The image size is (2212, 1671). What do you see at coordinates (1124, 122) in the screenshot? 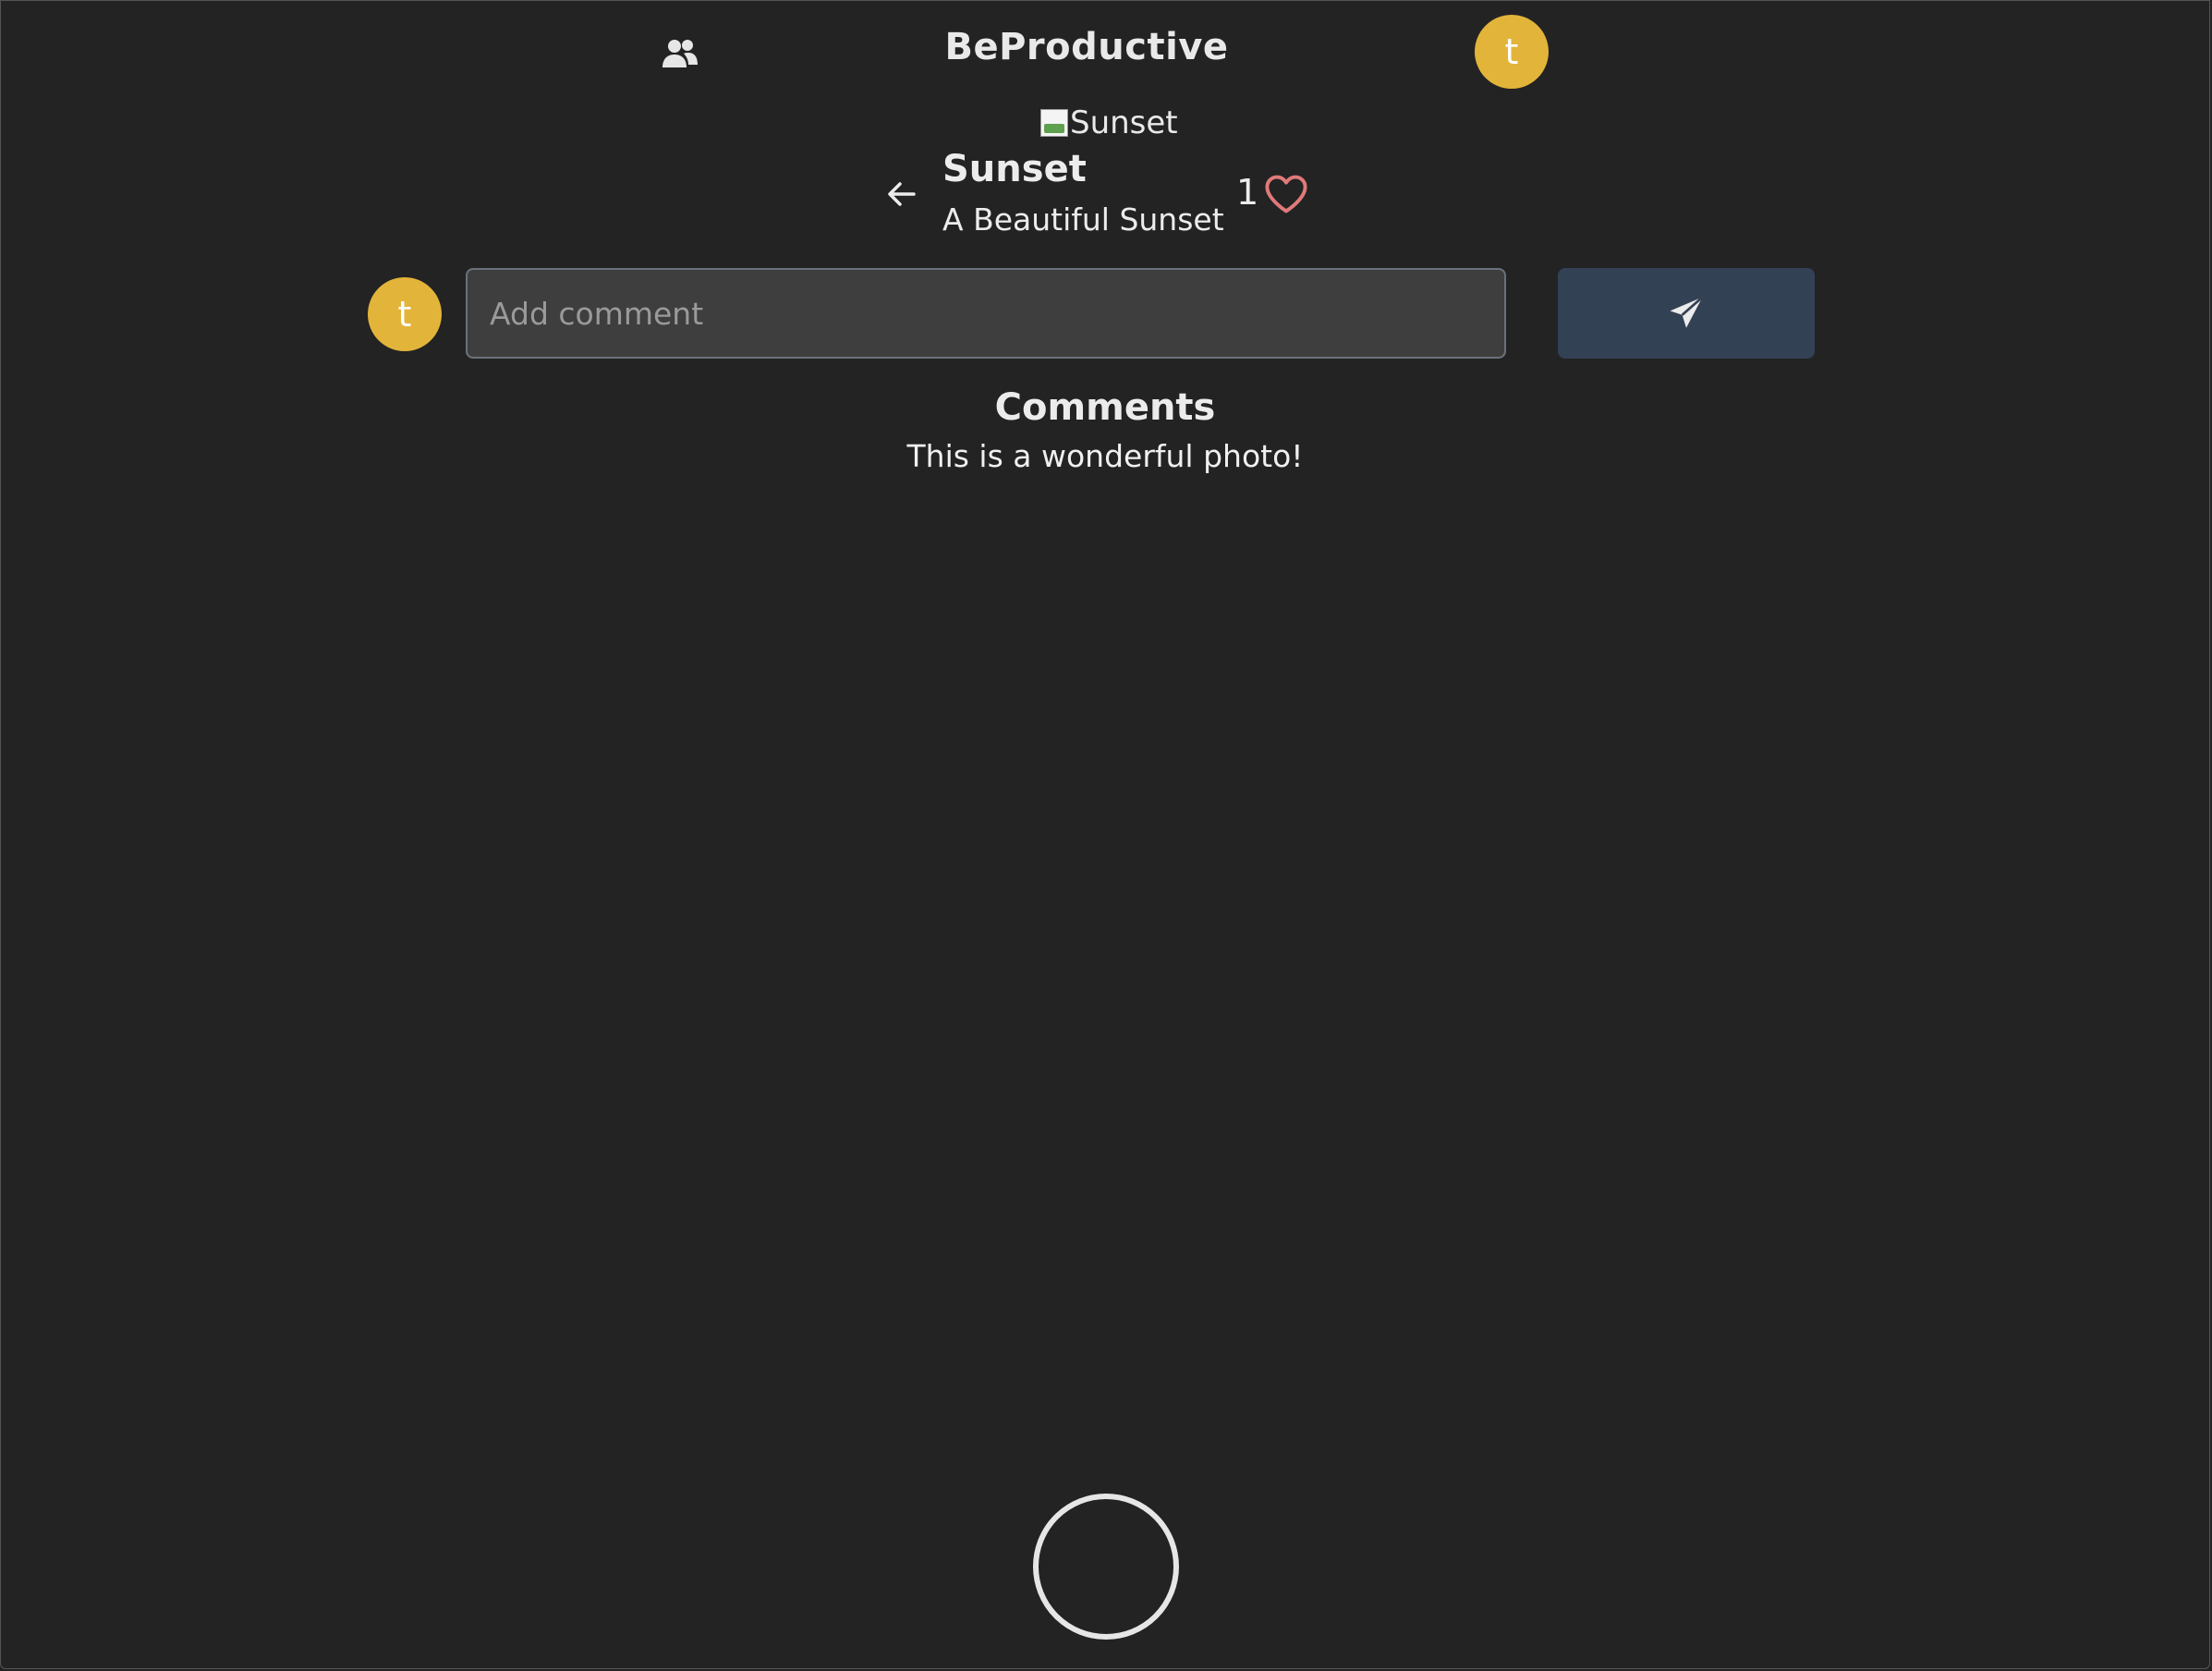
I see `photo-alt-text: Sunset` at bounding box center [1124, 122].